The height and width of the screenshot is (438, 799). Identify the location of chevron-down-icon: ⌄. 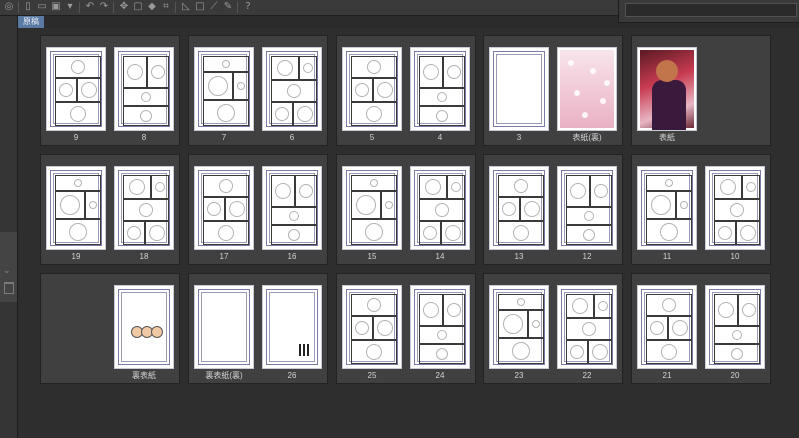
(7, 271).